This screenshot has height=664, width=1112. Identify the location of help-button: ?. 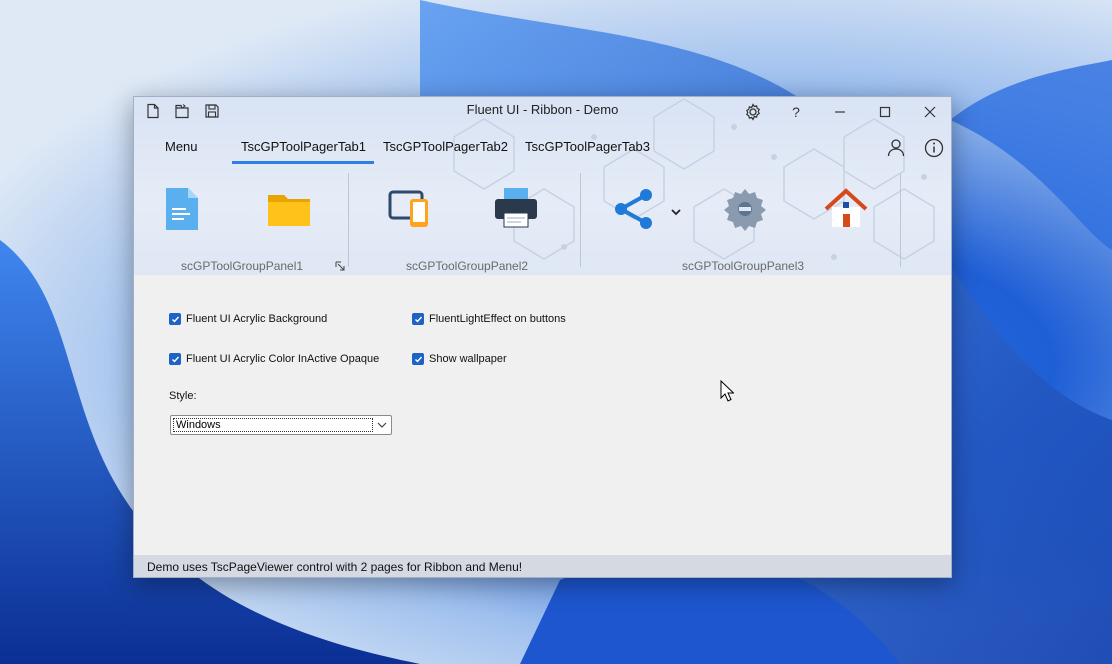
(796, 112).